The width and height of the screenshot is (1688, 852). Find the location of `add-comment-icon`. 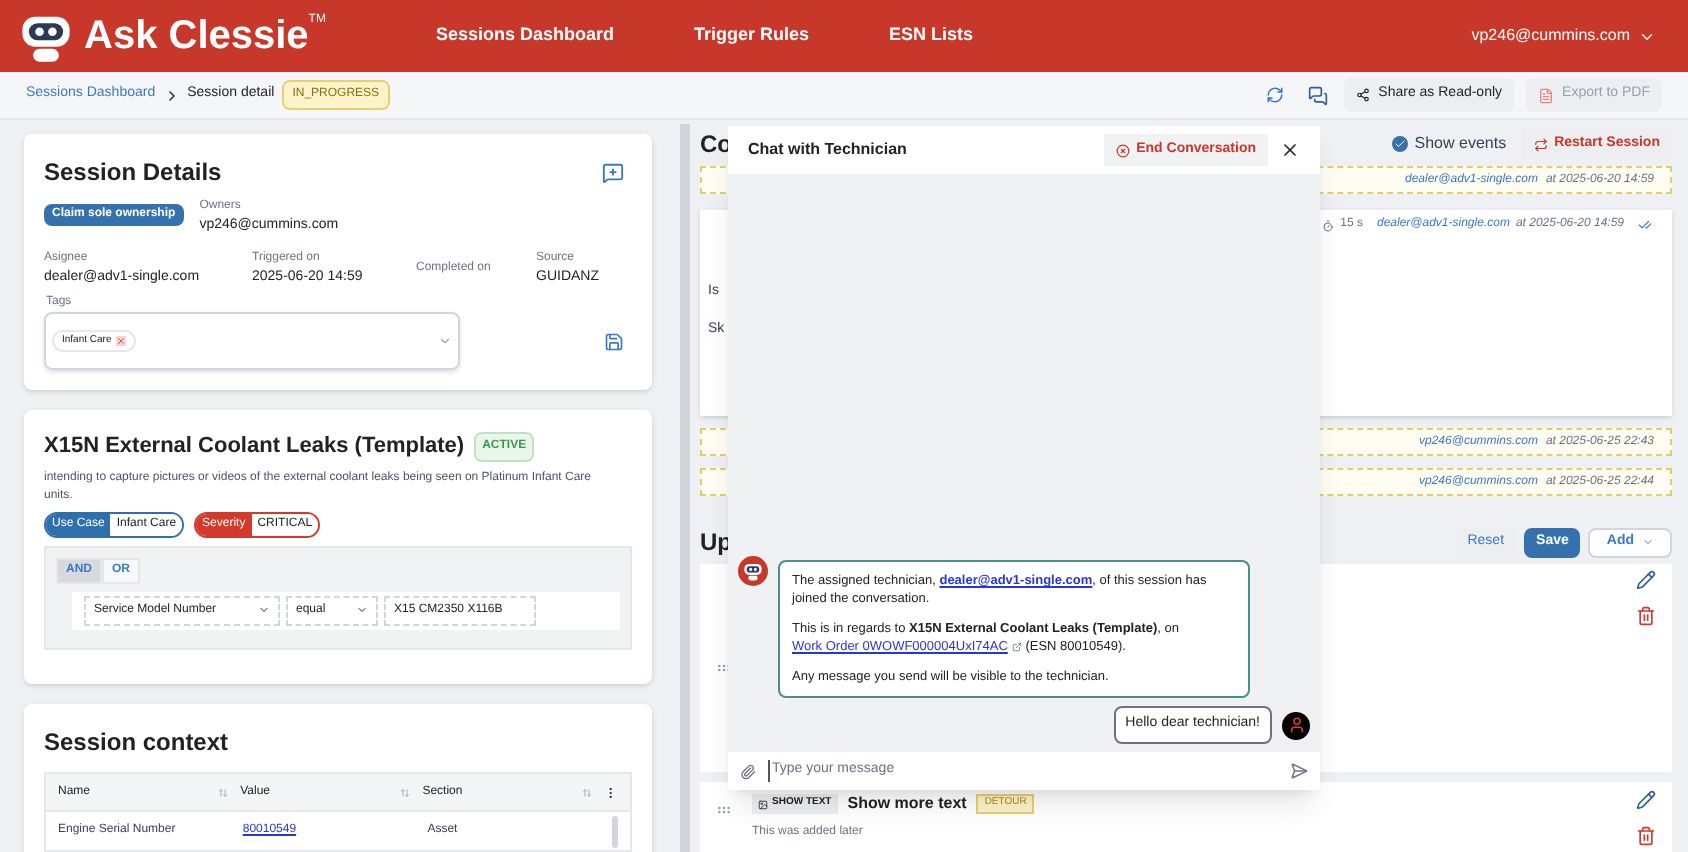

add-comment-icon is located at coordinates (613, 172).